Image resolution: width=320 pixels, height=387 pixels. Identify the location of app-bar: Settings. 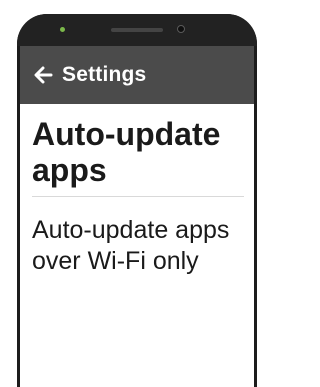
(137, 75).